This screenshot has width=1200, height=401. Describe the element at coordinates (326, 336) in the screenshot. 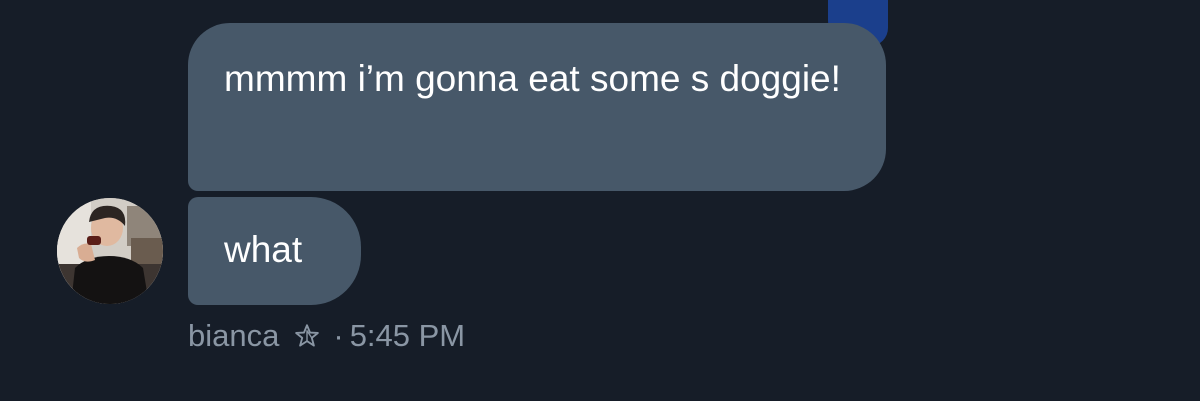

I see `message-meta: bianca · 5:45 PM` at that location.